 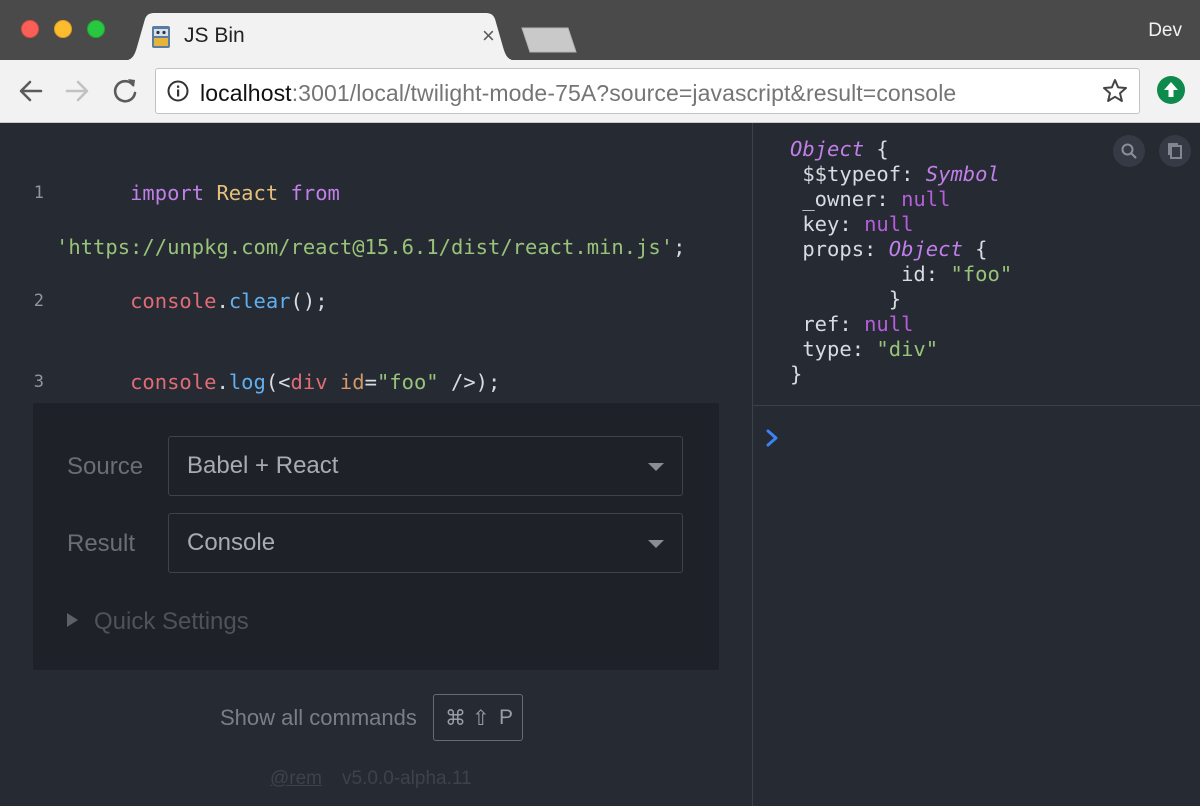 I want to click on forward-icon, so click(x=77, y=91).